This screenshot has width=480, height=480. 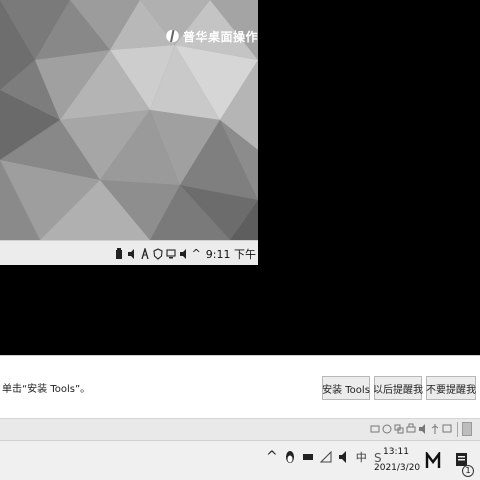 What do you see at coordinates (220, 36) in the screenshot?
I see `brand-text: 普华桌面操作系统` at bounding box center [220, 36].